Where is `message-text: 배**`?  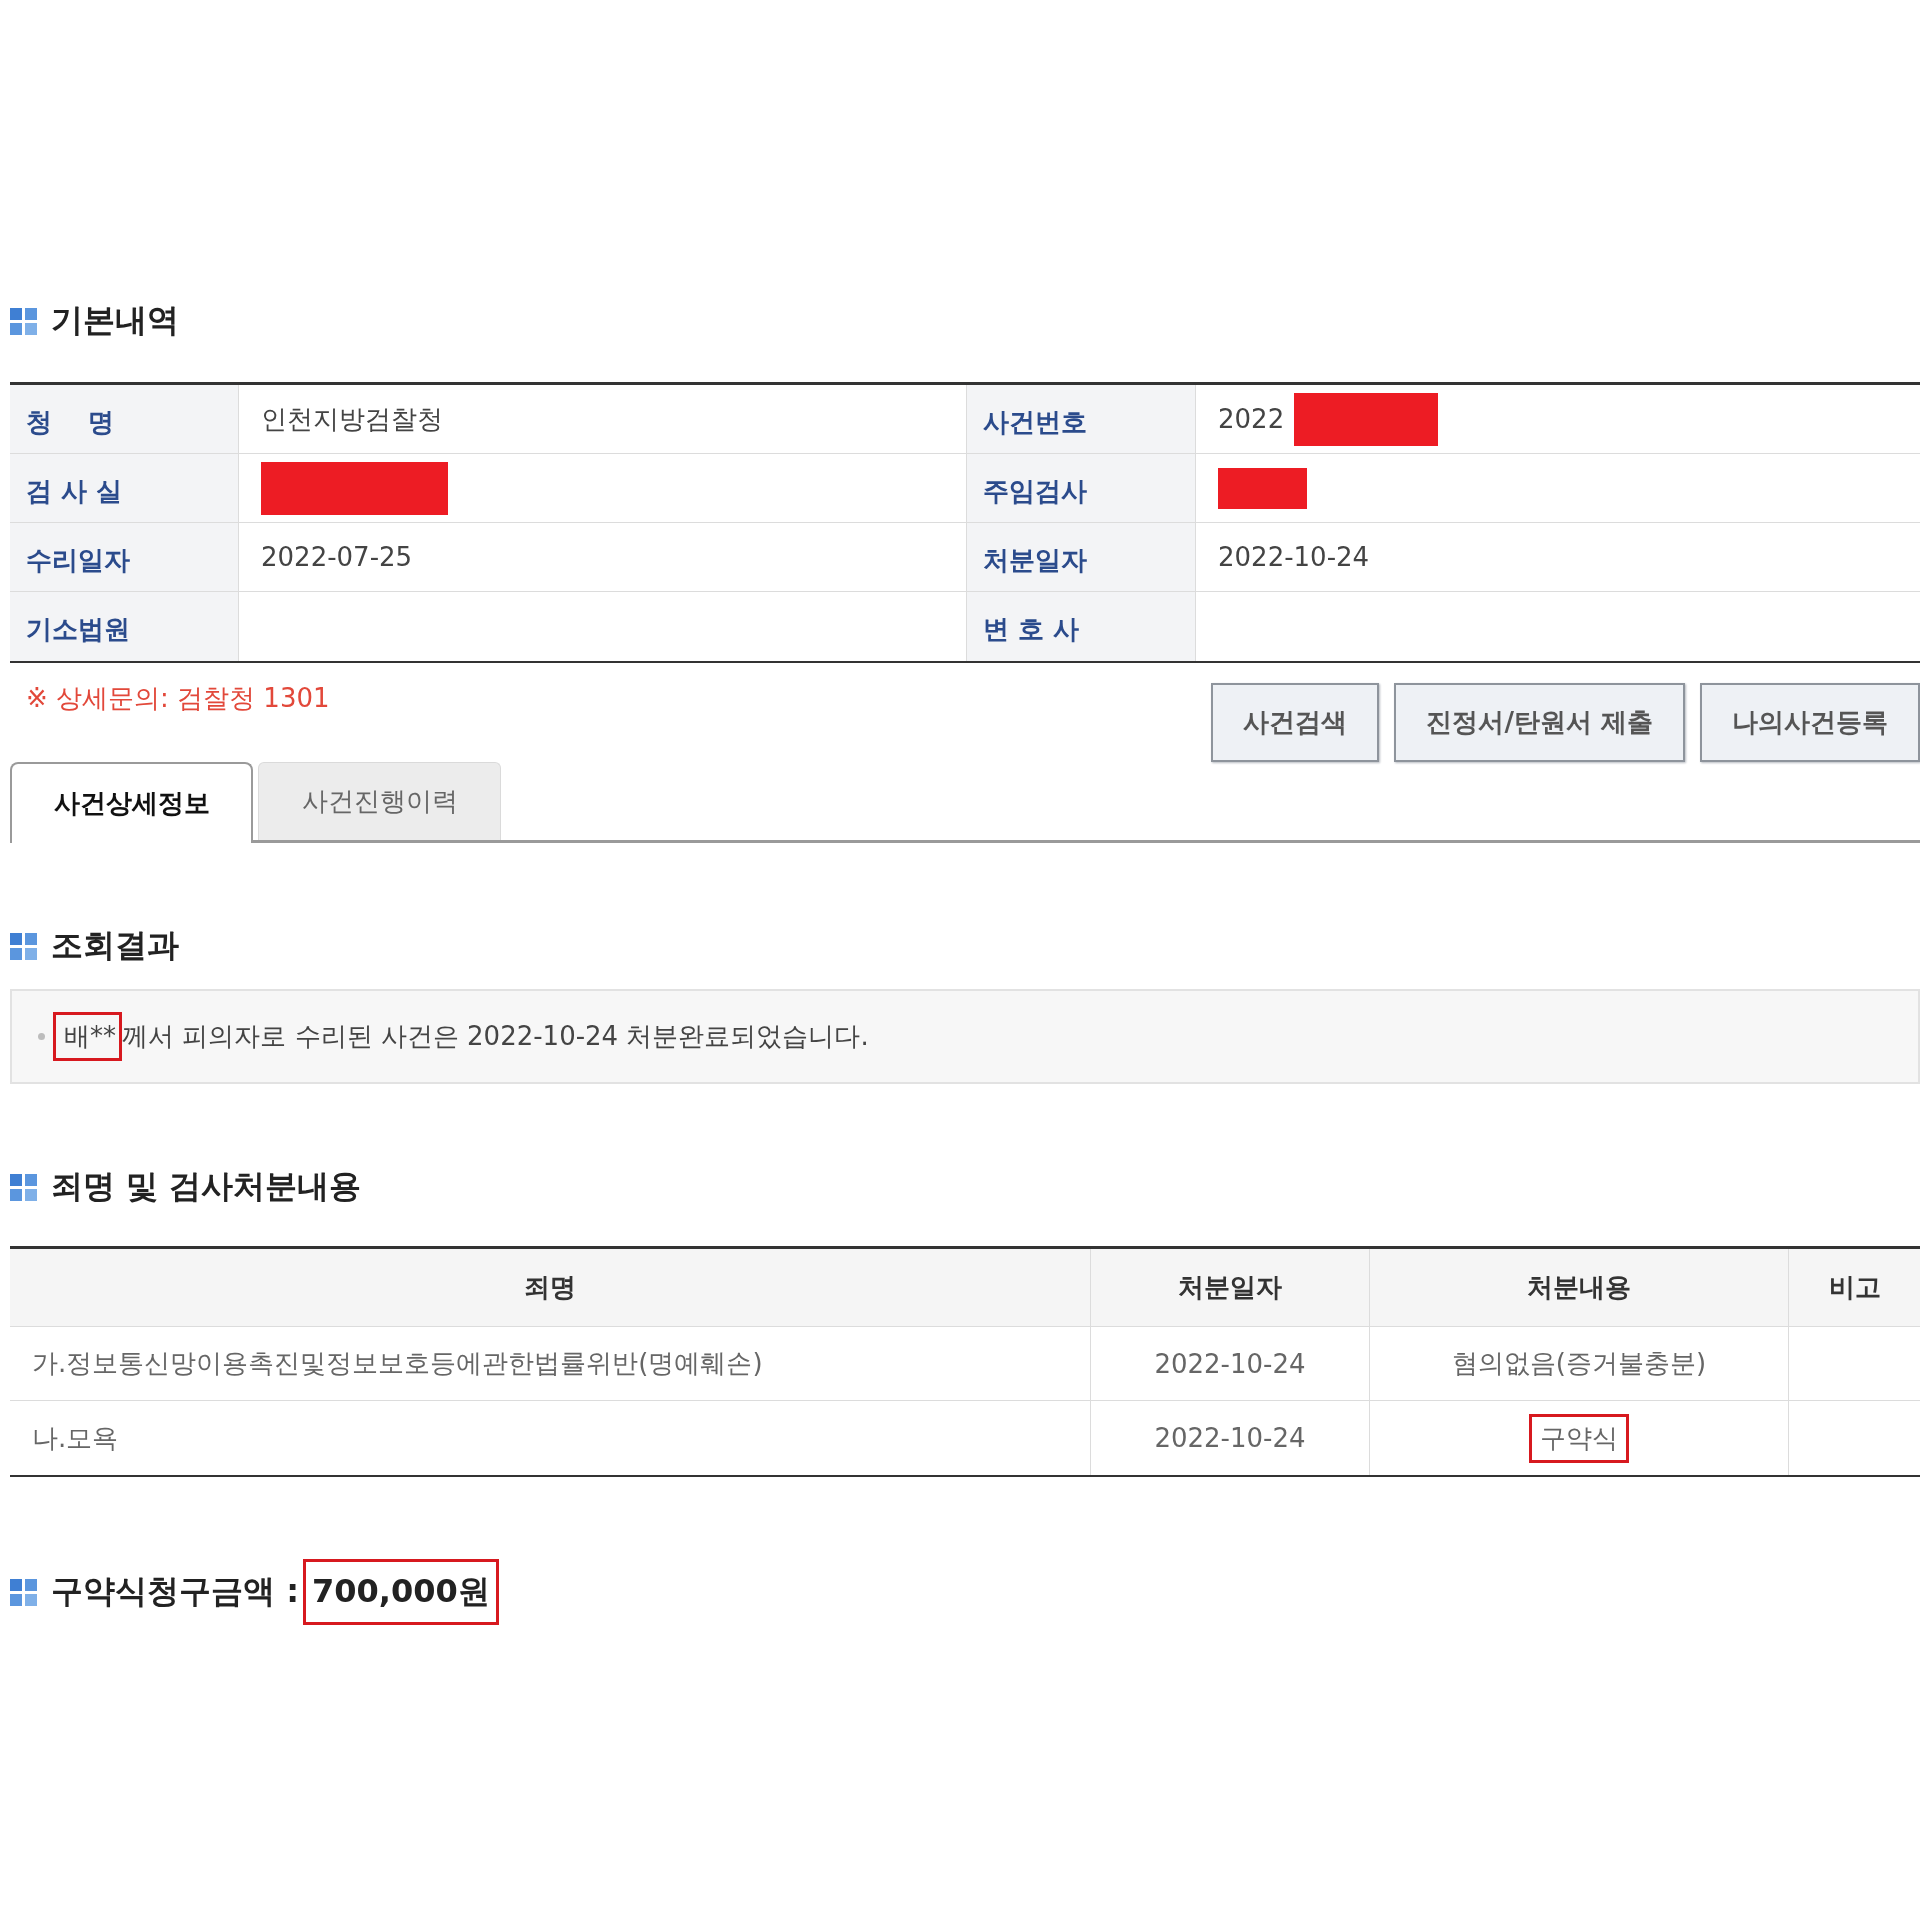 message-text: 배** is located at coordinates (87, 1036).